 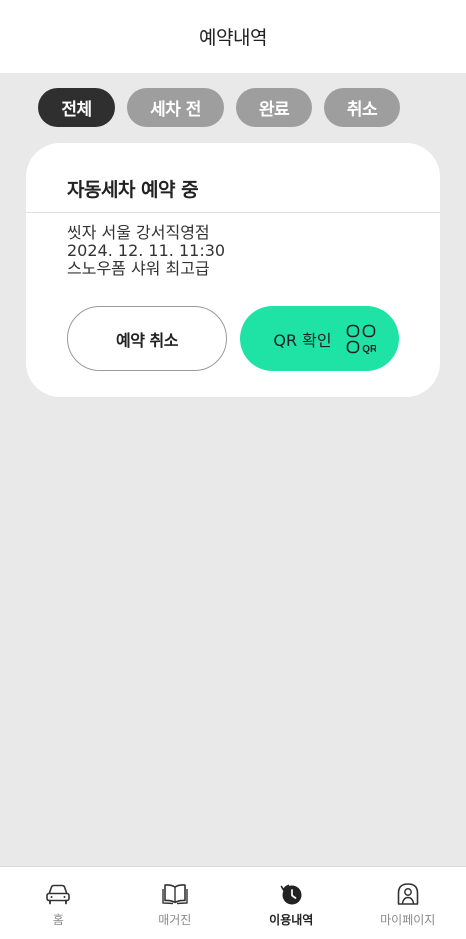 What do you see at coordinates (302, 340) in the screenshot?
I see `qr-check-label: QR 확인` at bounding box center [302, 340].